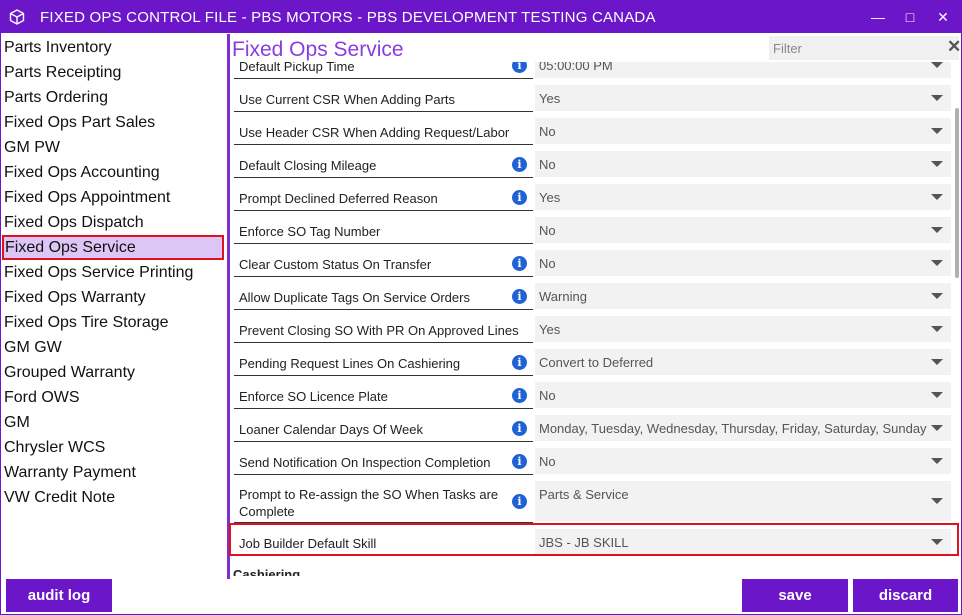  I want to click on sidebar-item-ford-ows: Ford OWS, so click(113, 397).